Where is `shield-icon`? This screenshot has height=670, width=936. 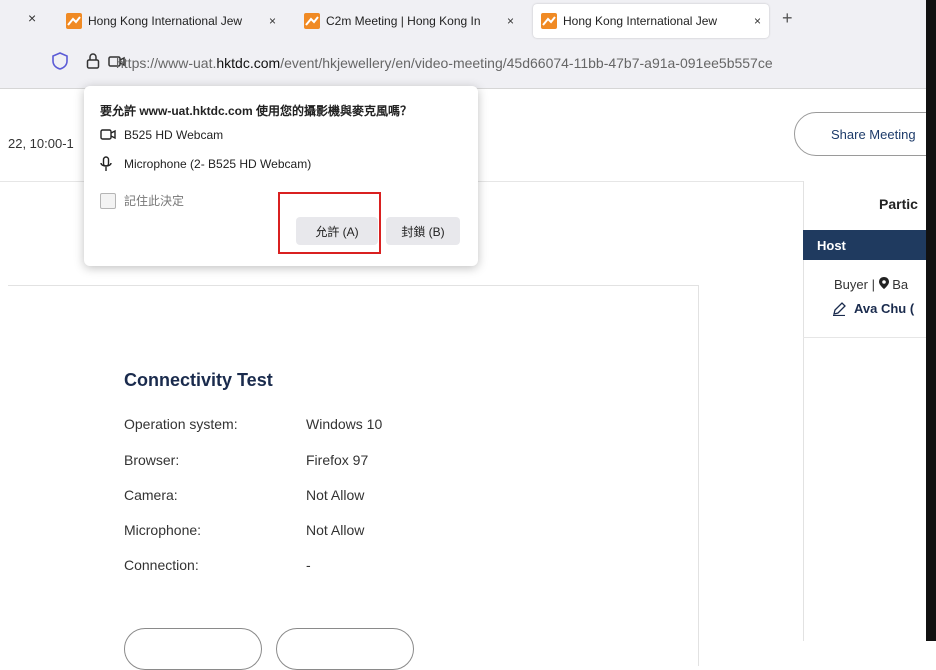 shield-icon is located at coordinates (60, 63).